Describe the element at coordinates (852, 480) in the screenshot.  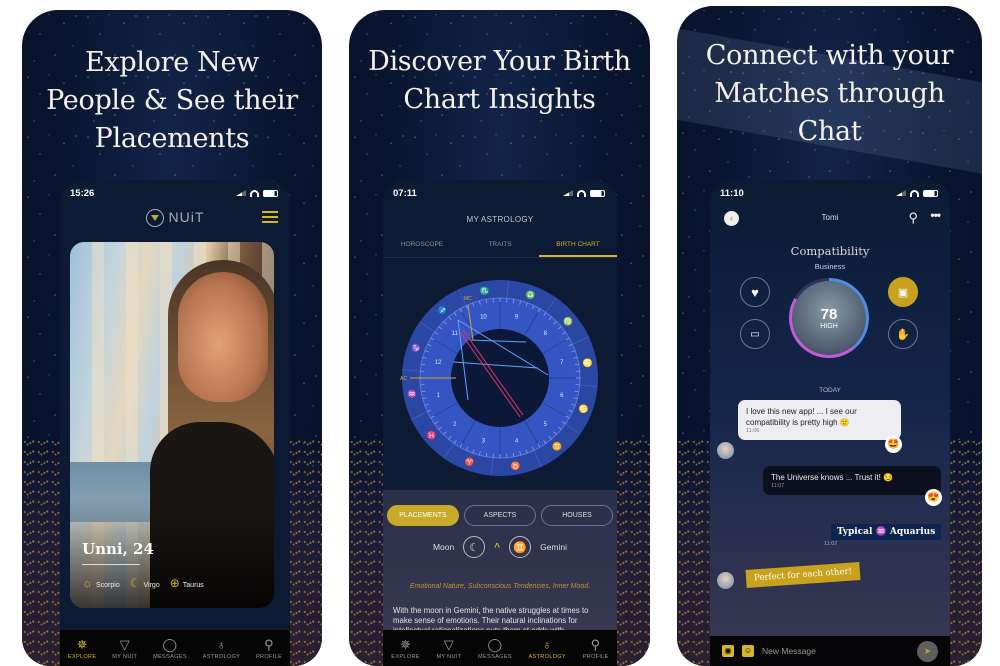
I see `message-sent: The Universe knows ... Trust it! 😏 11:07` at that location.